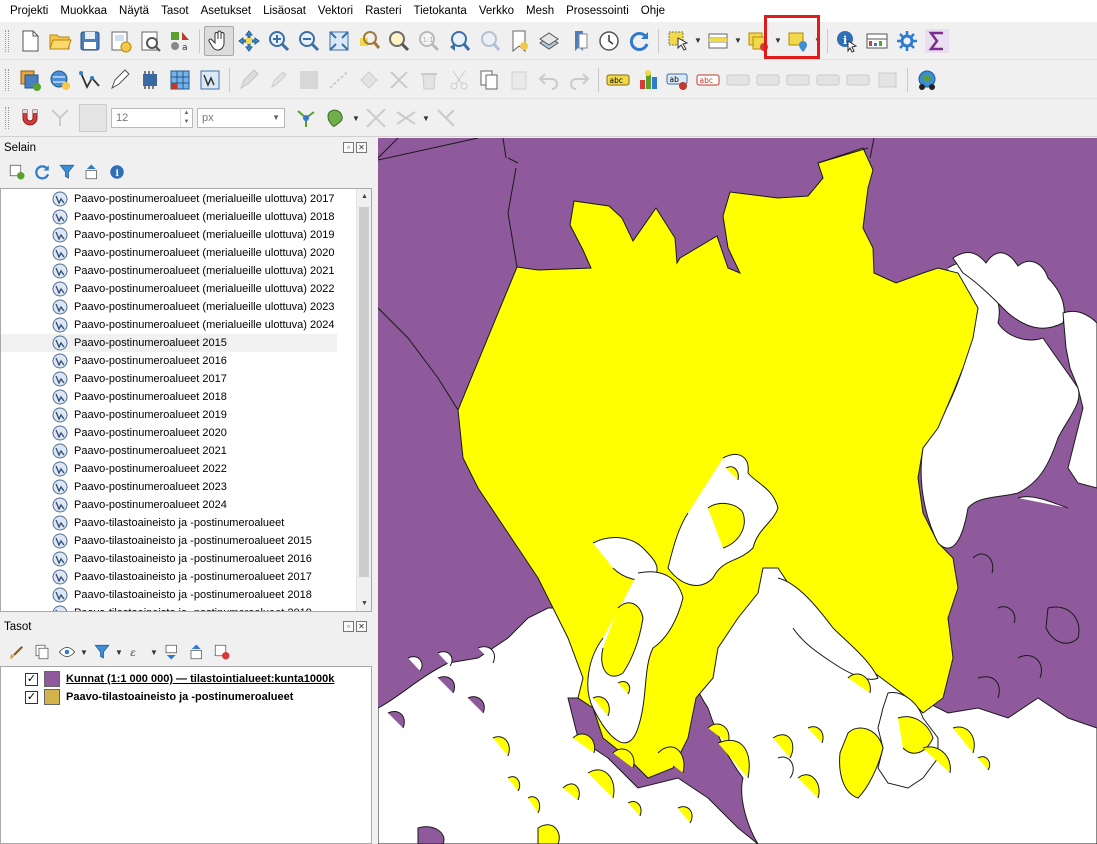 The width and height of the screenshot is (1097, 844). I want to click on browser-item: Paavo-postinumeroalueet 2023, so click(169, 487).